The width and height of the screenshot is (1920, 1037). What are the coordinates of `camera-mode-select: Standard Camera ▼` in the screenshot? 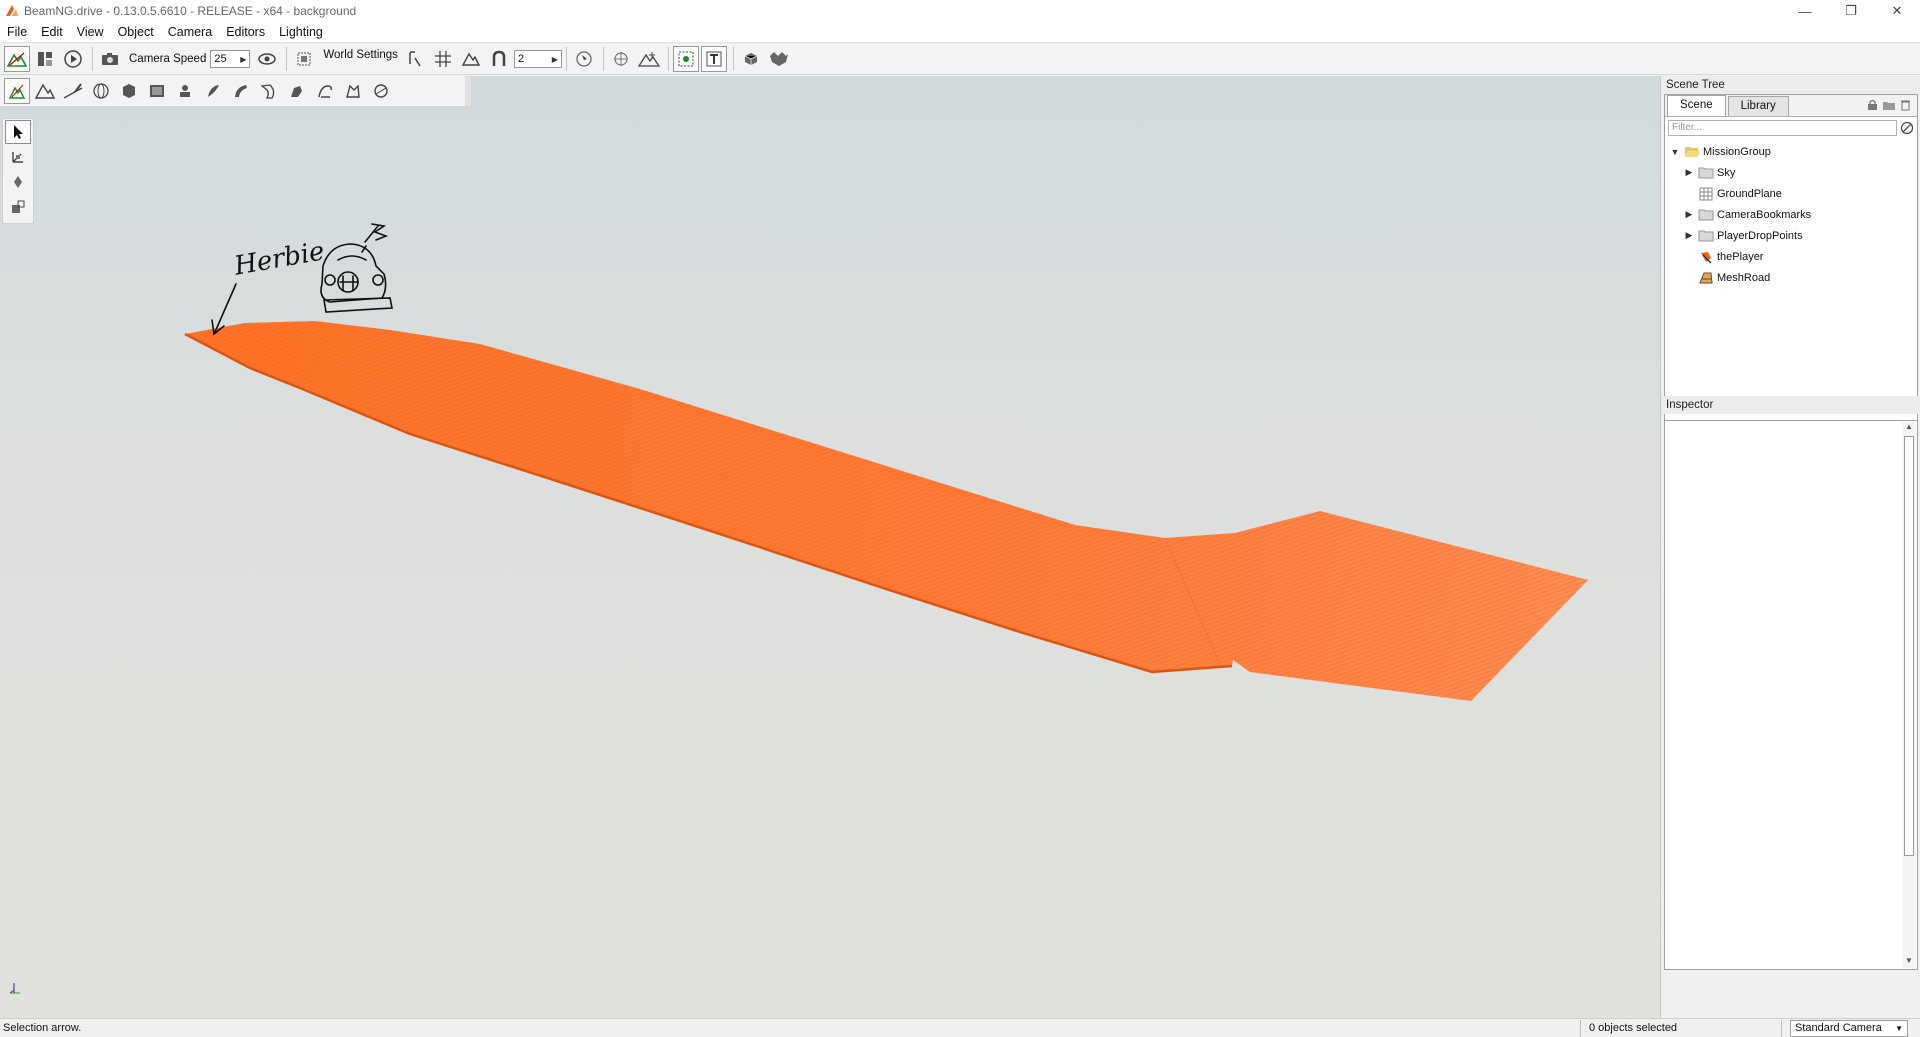 It's located at (1849, 1028).